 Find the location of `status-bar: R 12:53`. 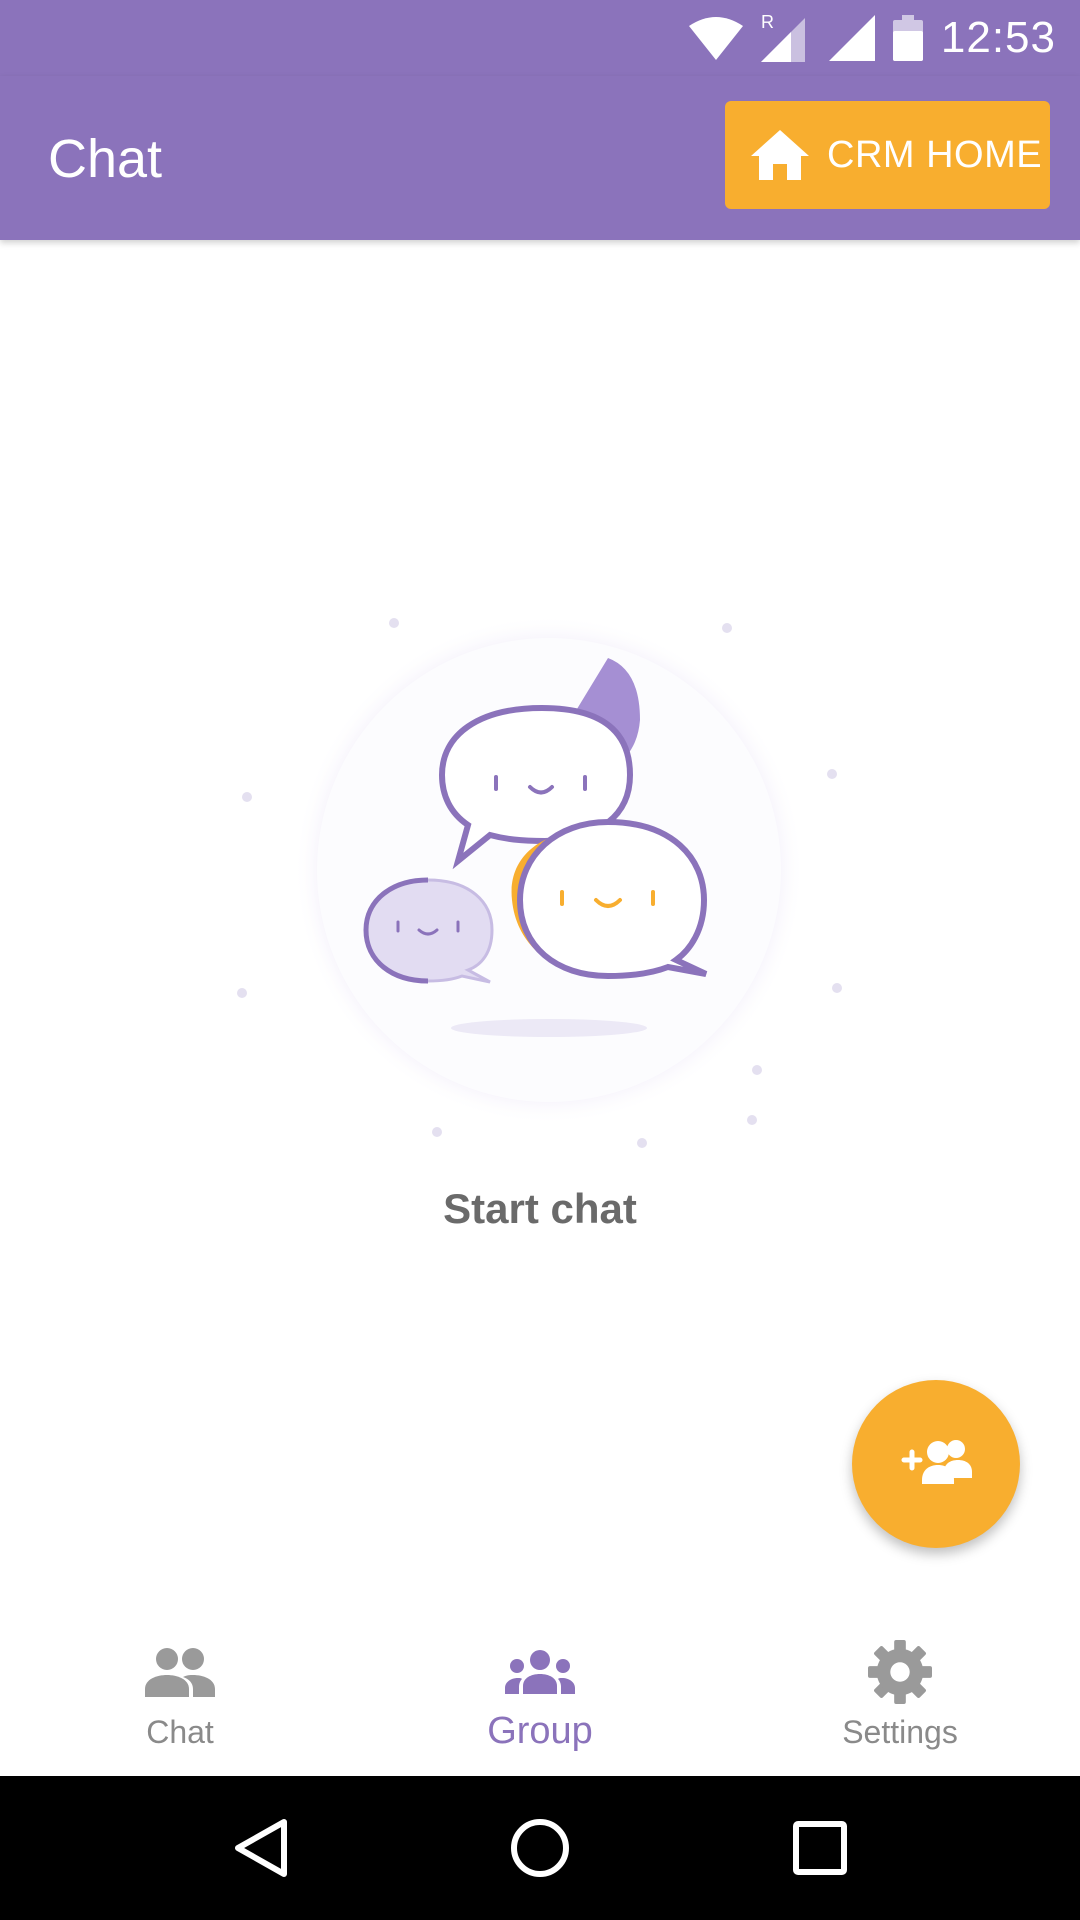

status-bar: R 12:53 is located at coordinates (540, 38).